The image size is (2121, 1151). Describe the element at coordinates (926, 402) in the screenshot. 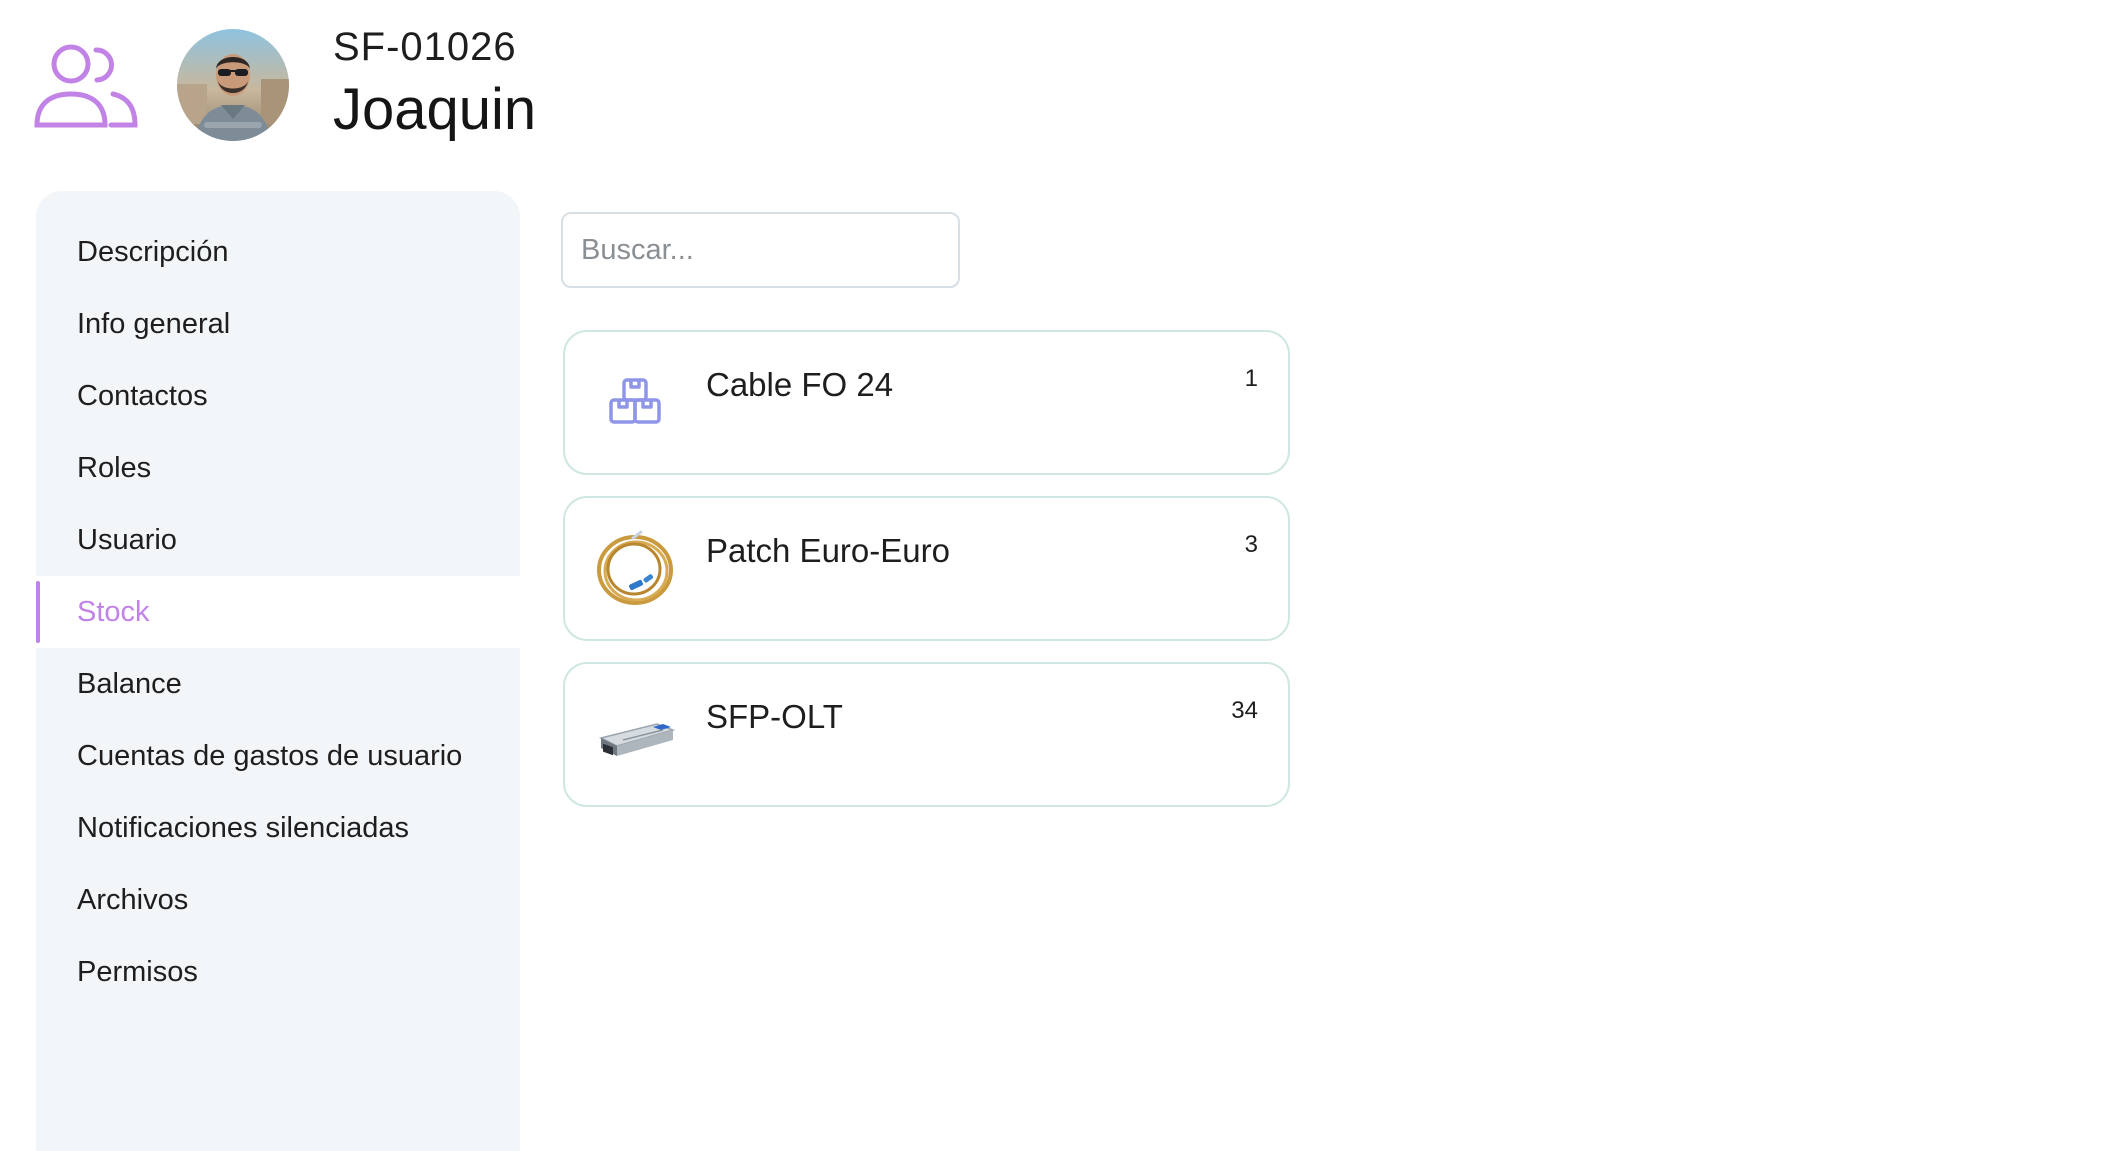

I see `stock-item-card: Cable FO 24 1` at that location.